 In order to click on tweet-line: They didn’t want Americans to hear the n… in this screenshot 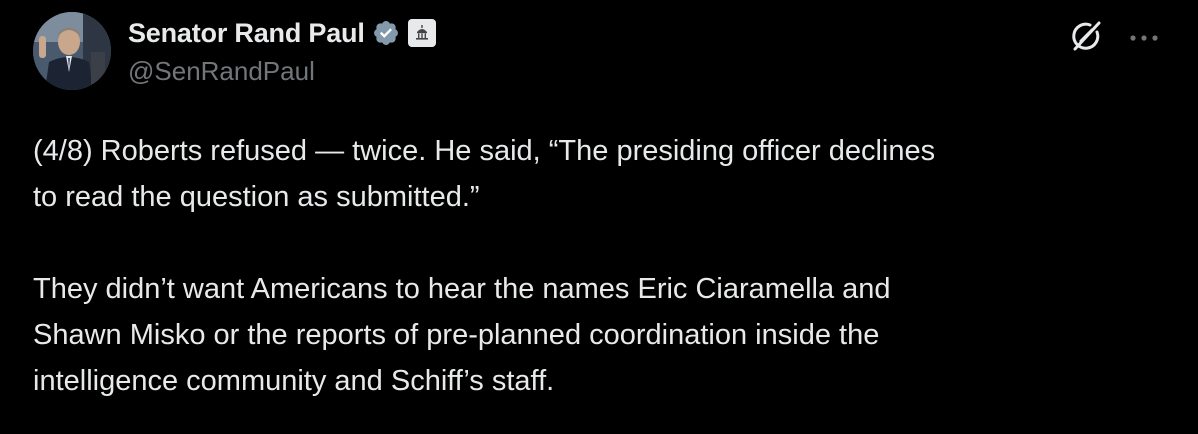, I will do `click(462, 289)`.